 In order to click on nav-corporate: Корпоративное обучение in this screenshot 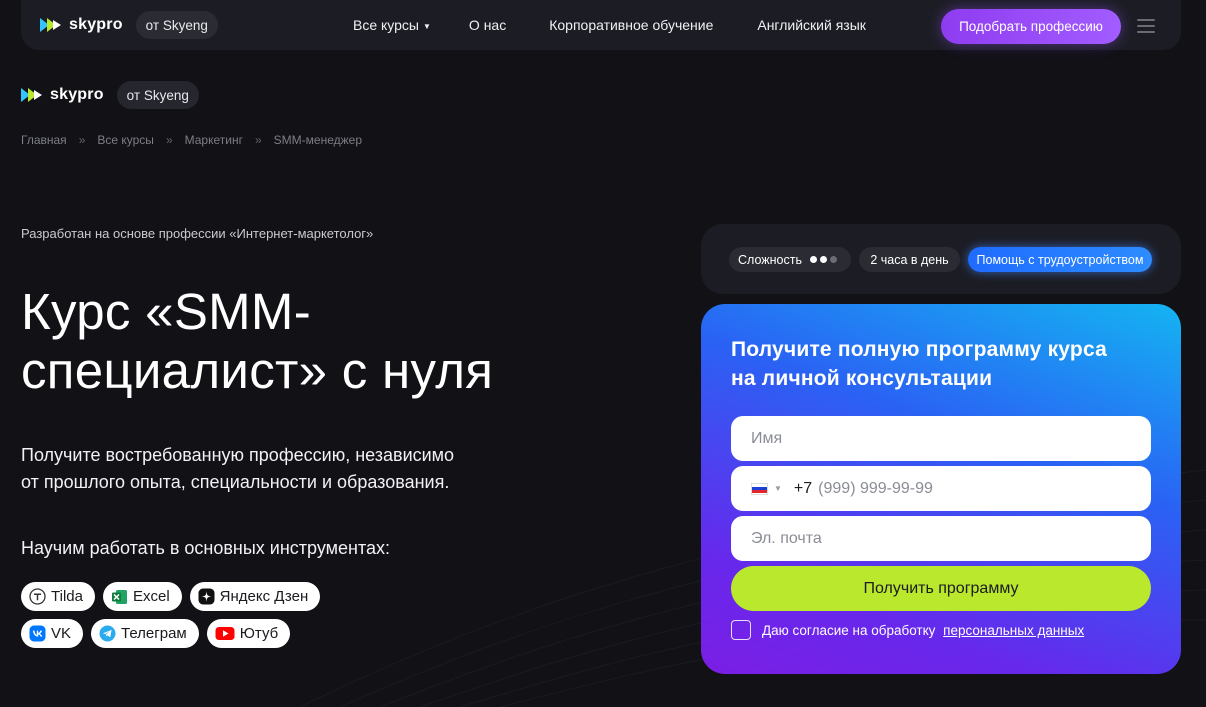, I will do `click(631, 25)`.